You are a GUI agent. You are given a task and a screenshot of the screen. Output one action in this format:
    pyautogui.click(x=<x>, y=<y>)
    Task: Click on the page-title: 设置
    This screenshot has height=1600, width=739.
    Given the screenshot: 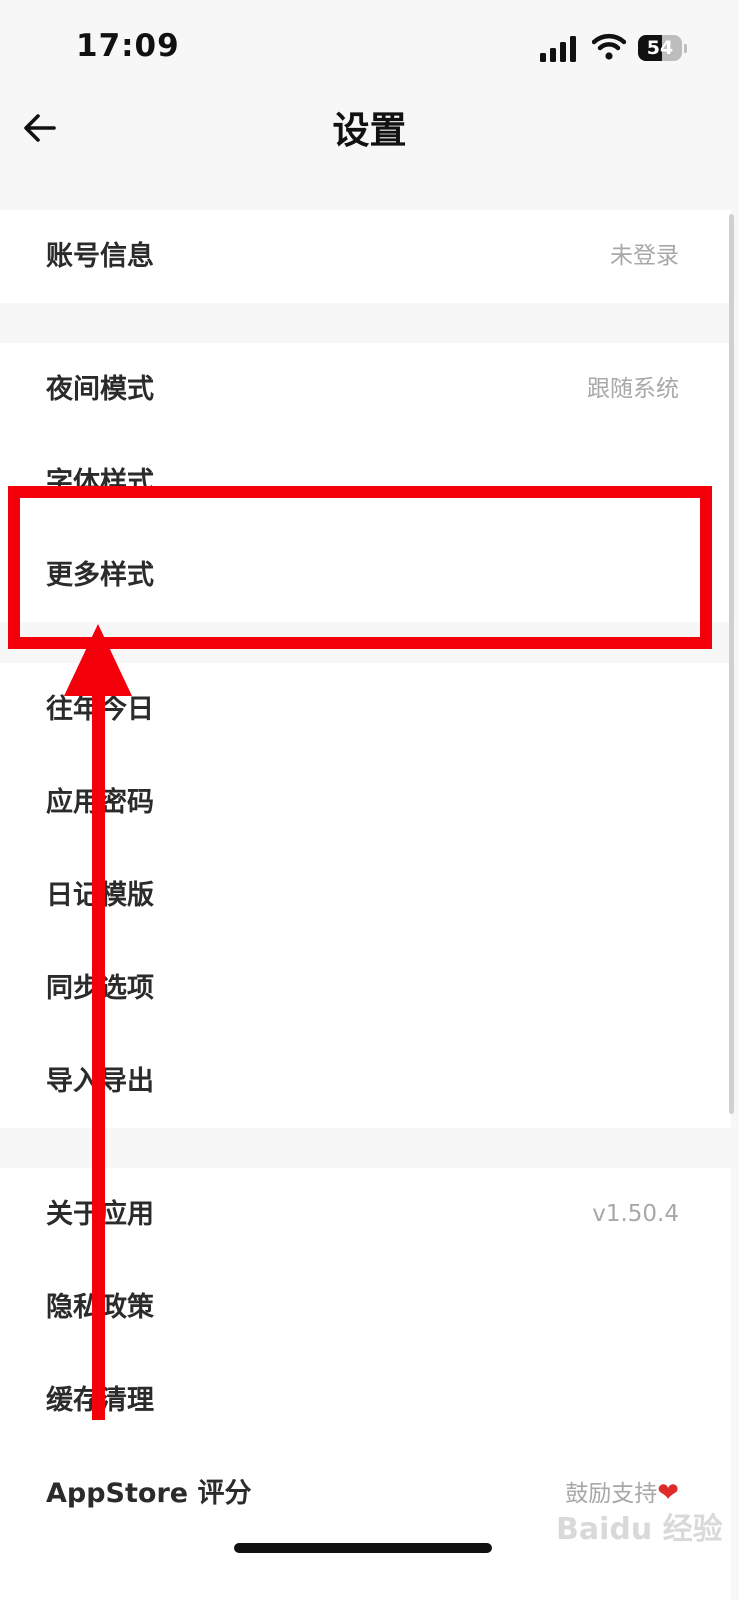 What is the action you would take?
    pyautogui.click(x=369, y=130)
    